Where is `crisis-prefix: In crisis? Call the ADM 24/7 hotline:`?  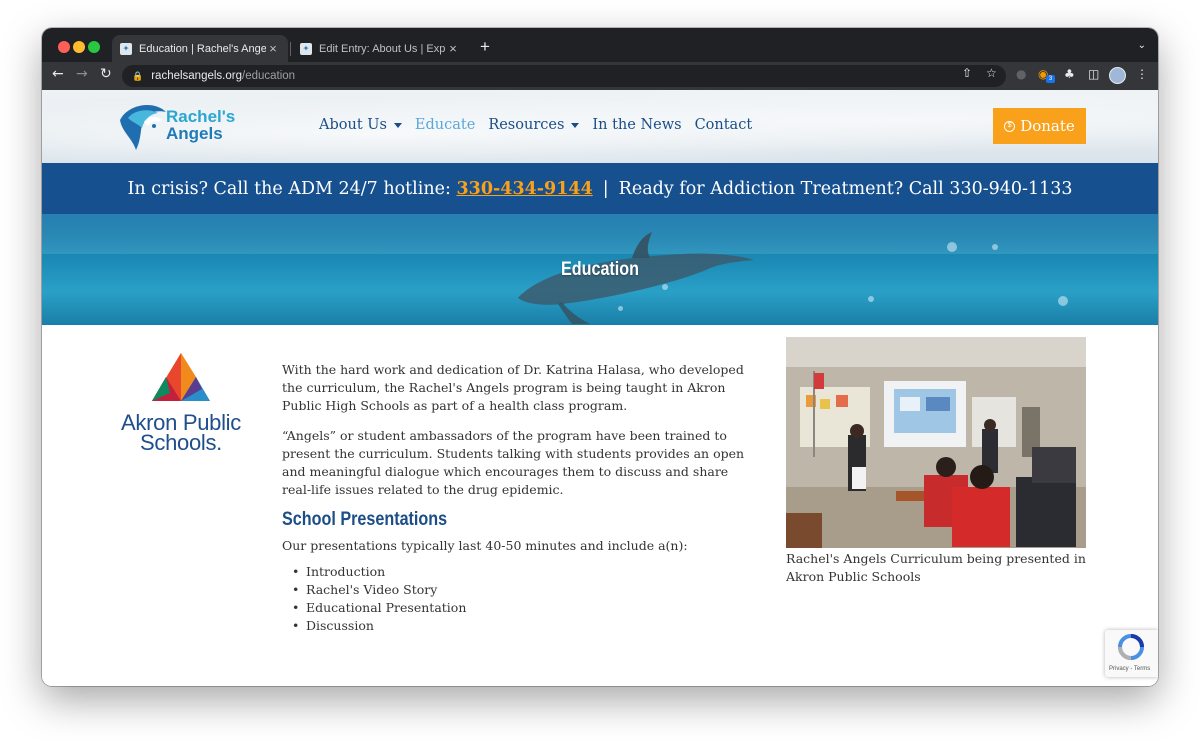 crisis-prefix: In crisis? Call the ADM 24/7 hotline: is located at coordinates (289, 188).